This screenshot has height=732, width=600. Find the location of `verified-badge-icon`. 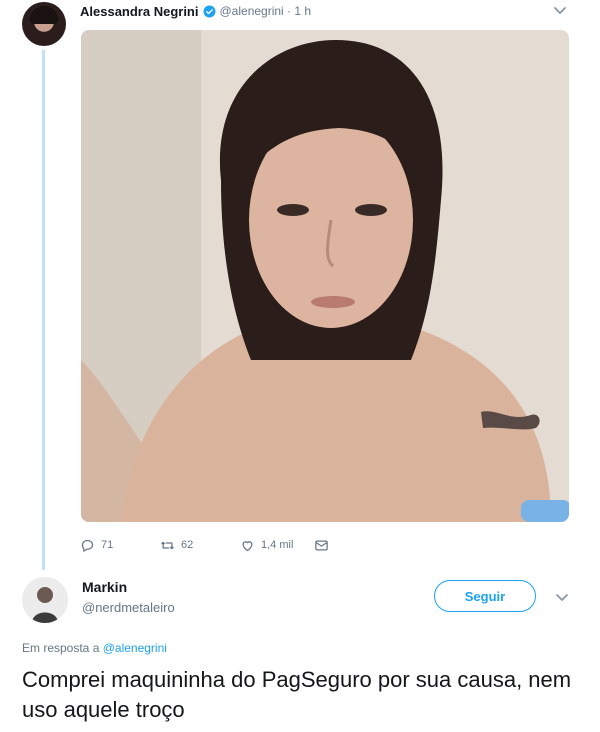

verified-badge-icon is located at coordinates (209, 11).